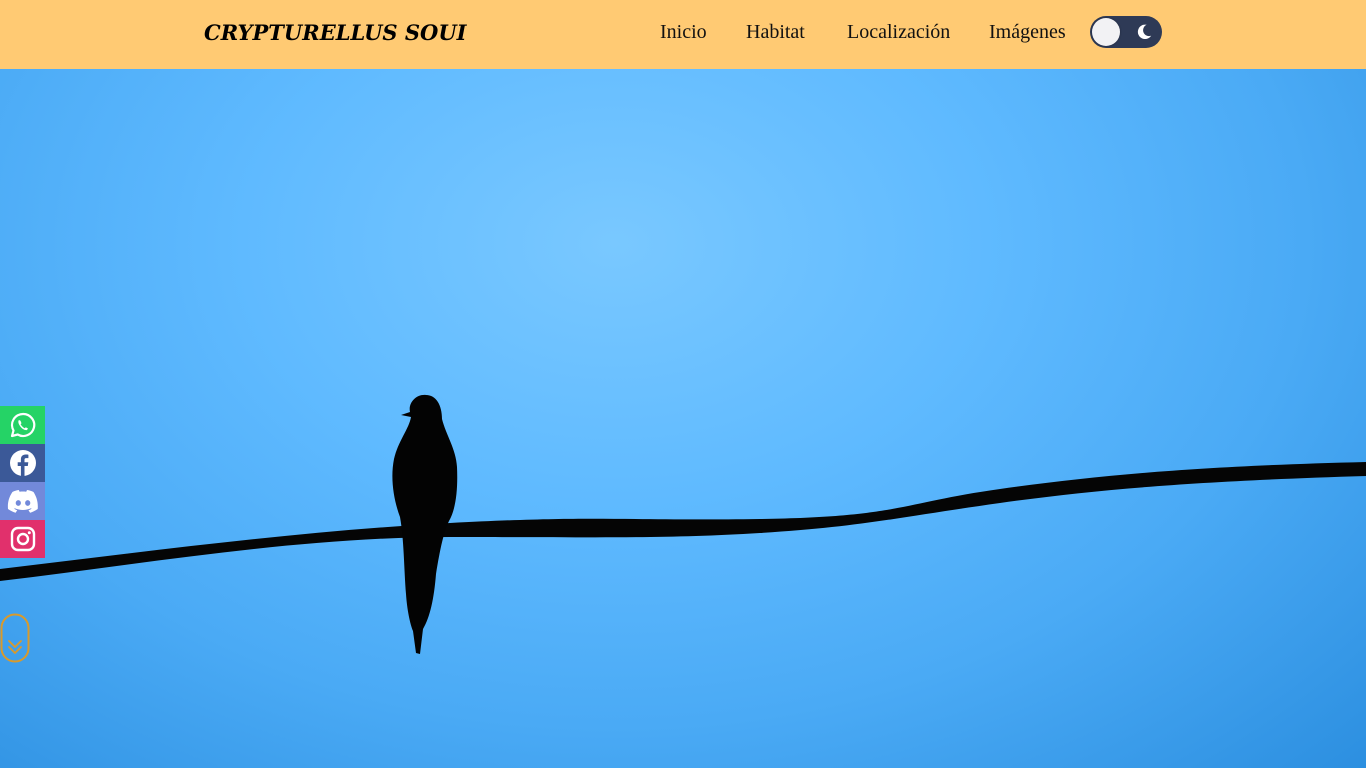 The width and height of the screenshot is (1366, 768). What do you see at coordinates (775, 32) in the screenshot?
I see `nav-link-habitat: Habitat` at bounding box center [775, 32].